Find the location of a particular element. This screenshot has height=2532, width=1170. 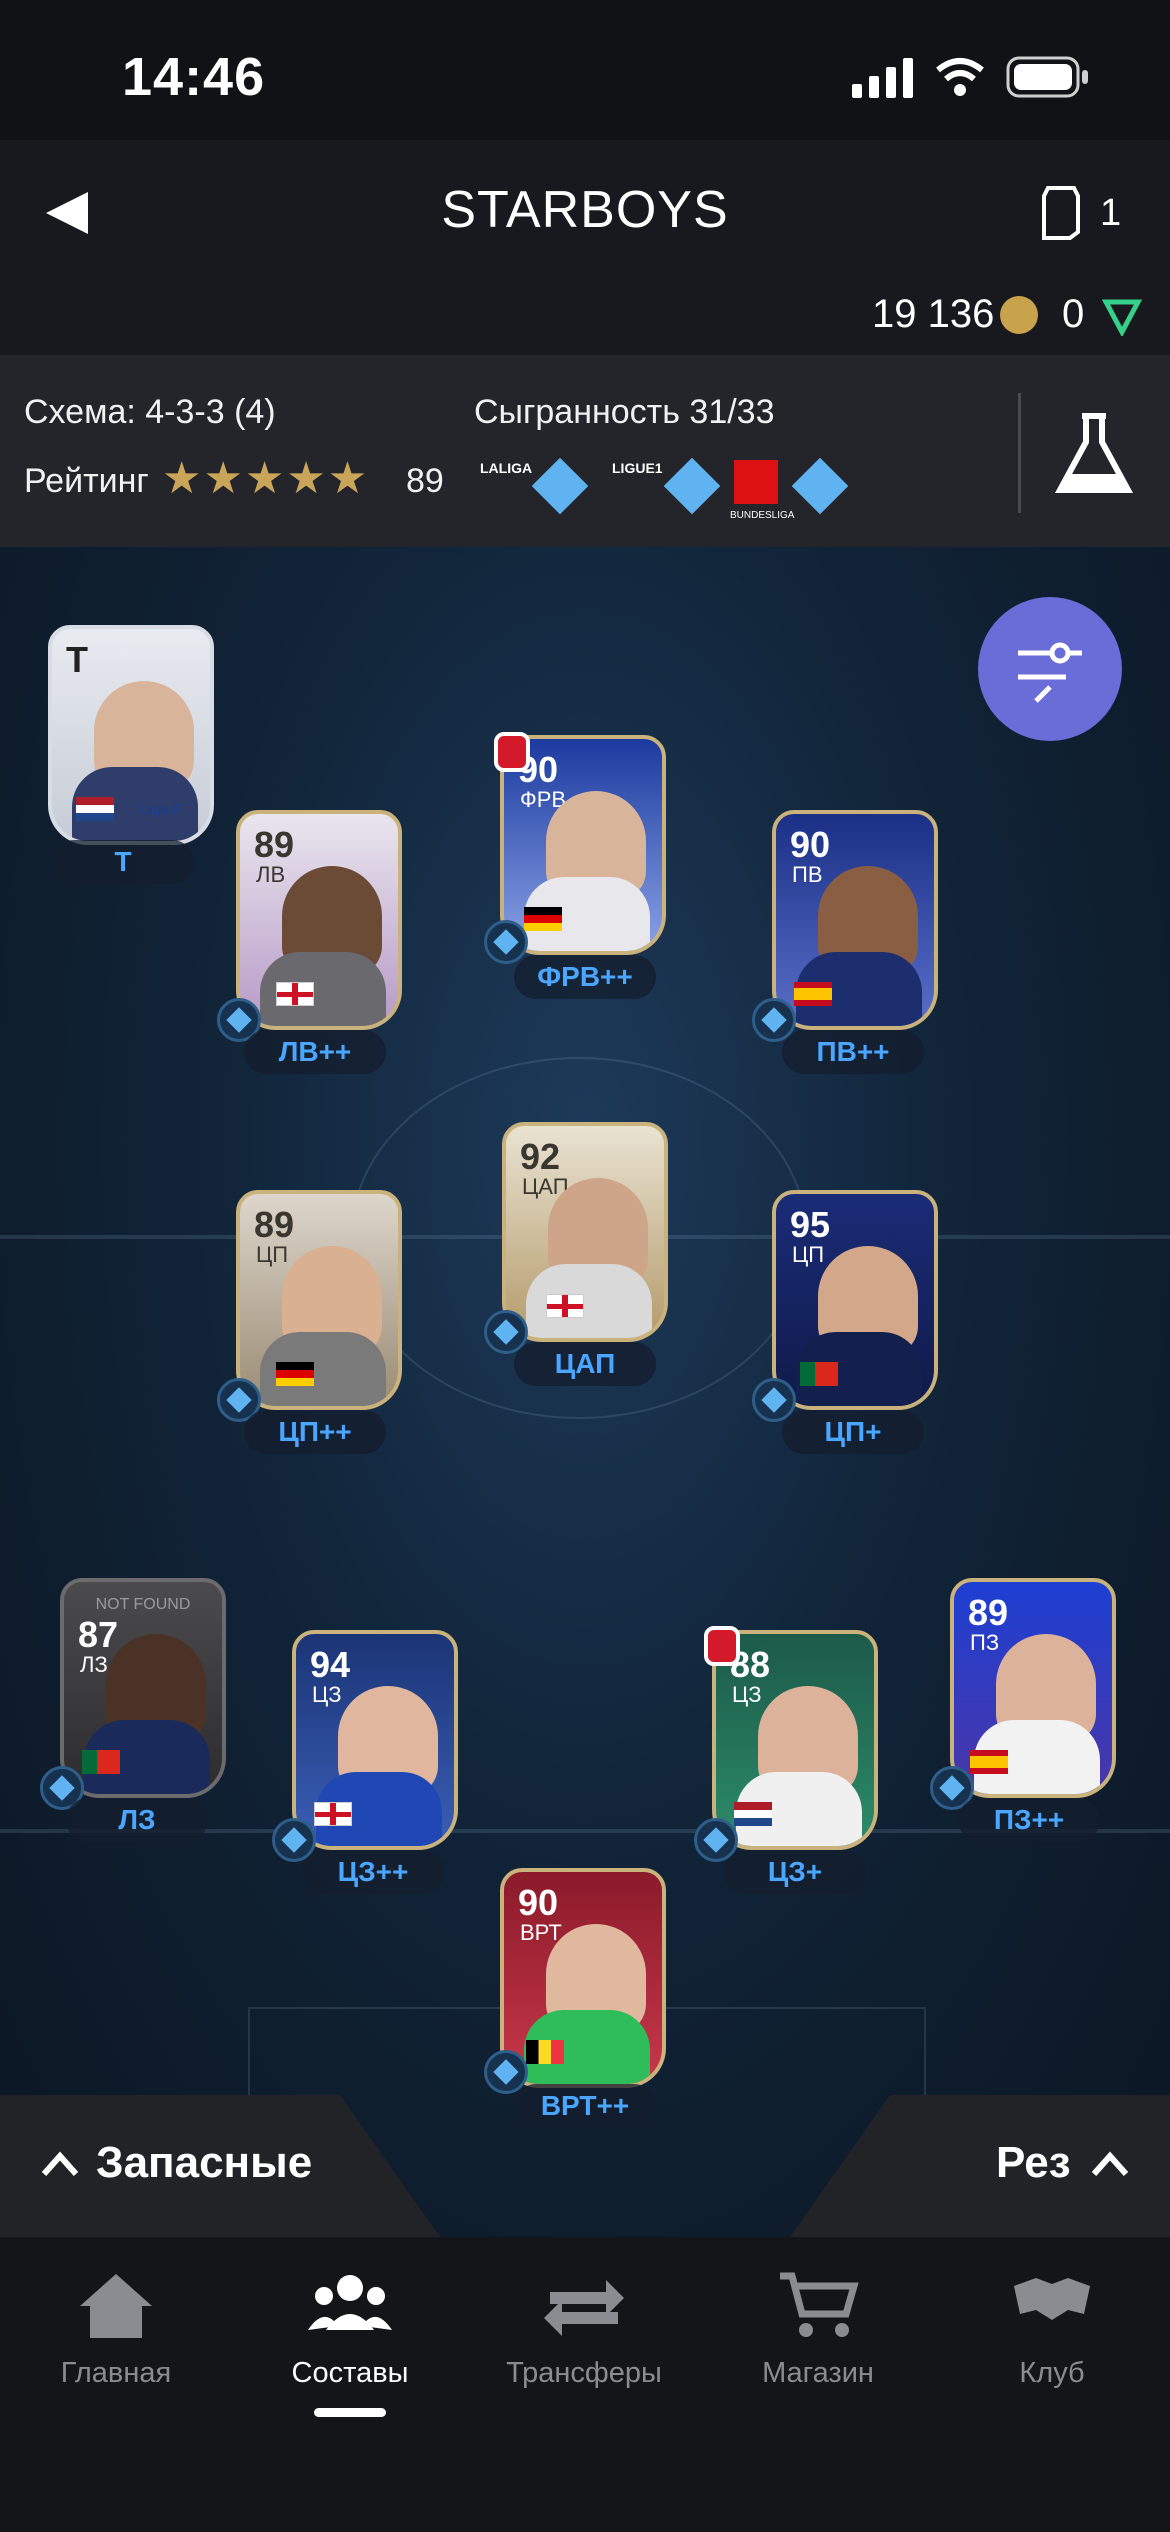

league-ligue1: LIGUE1 is located at coordinates (637, 468).